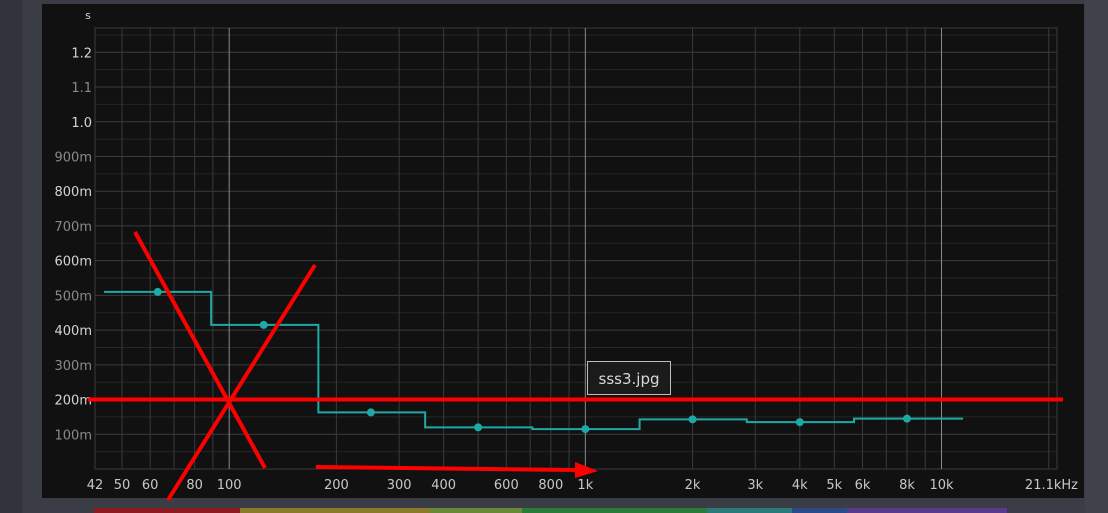 The width and height of the screenshot is (1108, 513). What do you see at coordinates (73, 192) in the screenshot?
I see `y-tick-label: 800m` at bounding box center [73, 192].